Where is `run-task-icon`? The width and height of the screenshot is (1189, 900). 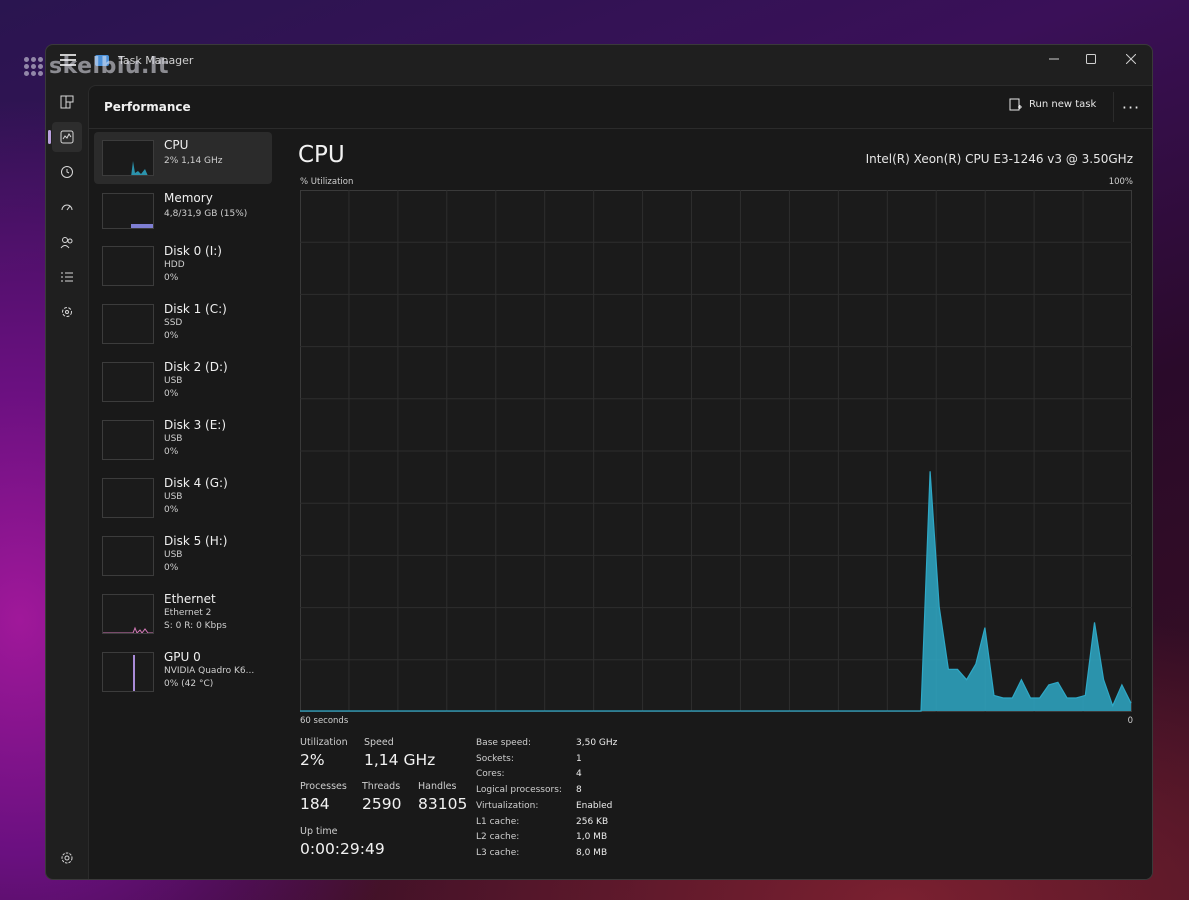 run-task-icon is located at coordinates (1015, 104).